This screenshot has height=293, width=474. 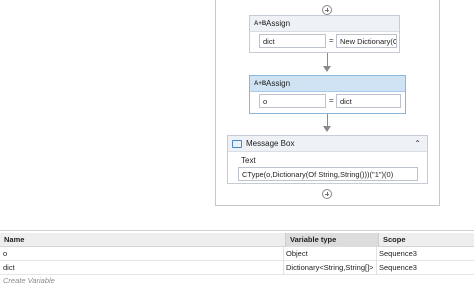 What do you see at coordinates (368, 101) in the screenshot?
I see `assign-value-field: dict` at bounding box center [368, 101].